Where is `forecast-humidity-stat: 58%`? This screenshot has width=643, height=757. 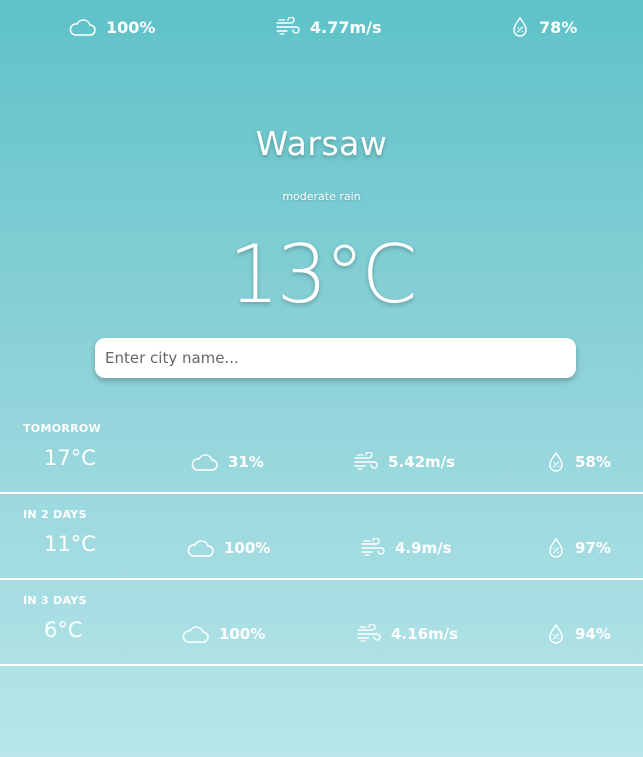
forecast-humidity-stat: 58% is located at coordinates (579, 462).